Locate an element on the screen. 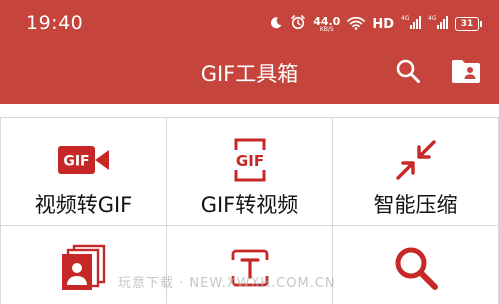  tool-image-stack is located at coordinates (83, 265).